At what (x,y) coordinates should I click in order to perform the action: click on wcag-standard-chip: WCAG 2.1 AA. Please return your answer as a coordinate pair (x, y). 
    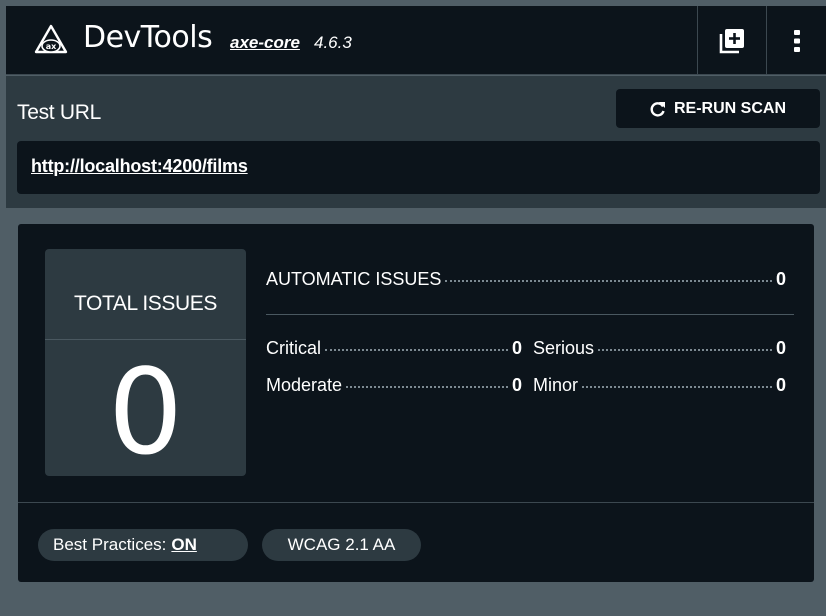
    Looking at the image, I should click on (341, 545).